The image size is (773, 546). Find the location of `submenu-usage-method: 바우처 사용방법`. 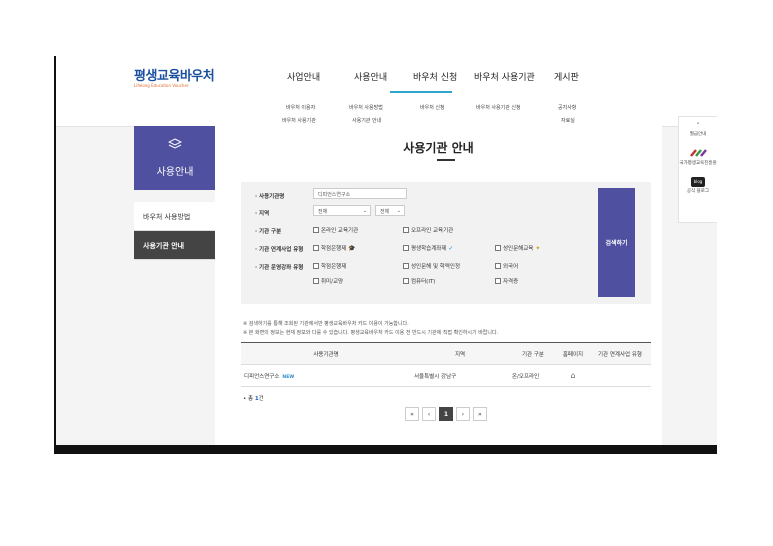

submenu-usage-method: 바우처 사용방법 is located at coordinates (366, 107).